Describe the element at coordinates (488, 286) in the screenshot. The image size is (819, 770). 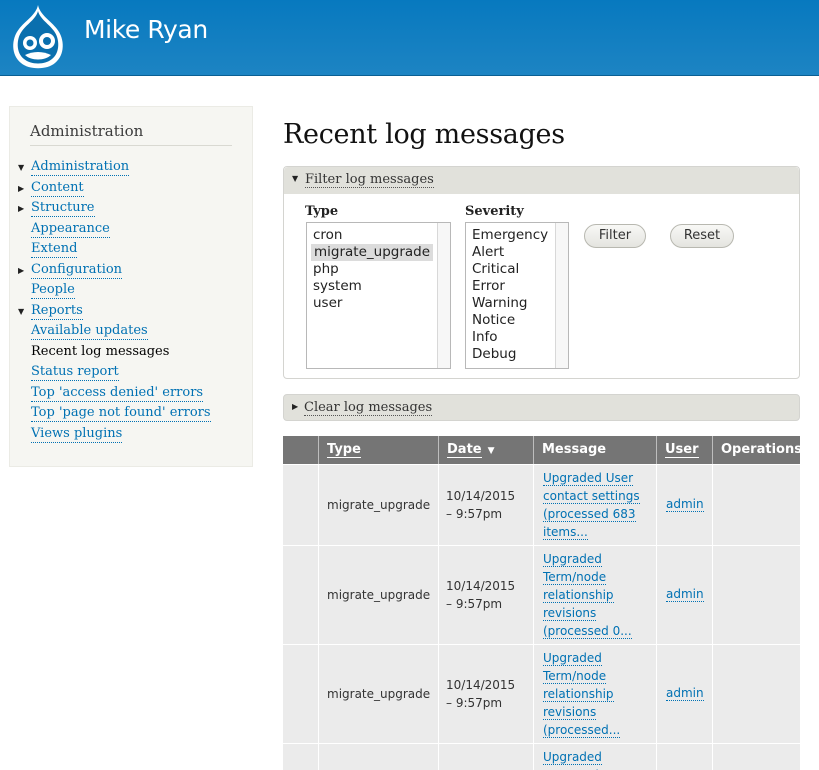
I see `select-option: Error` at that location.